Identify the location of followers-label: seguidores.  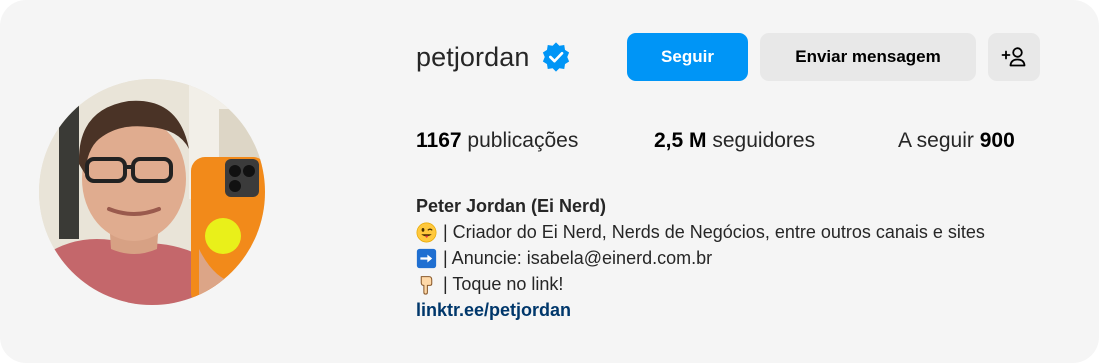
(764, 140).